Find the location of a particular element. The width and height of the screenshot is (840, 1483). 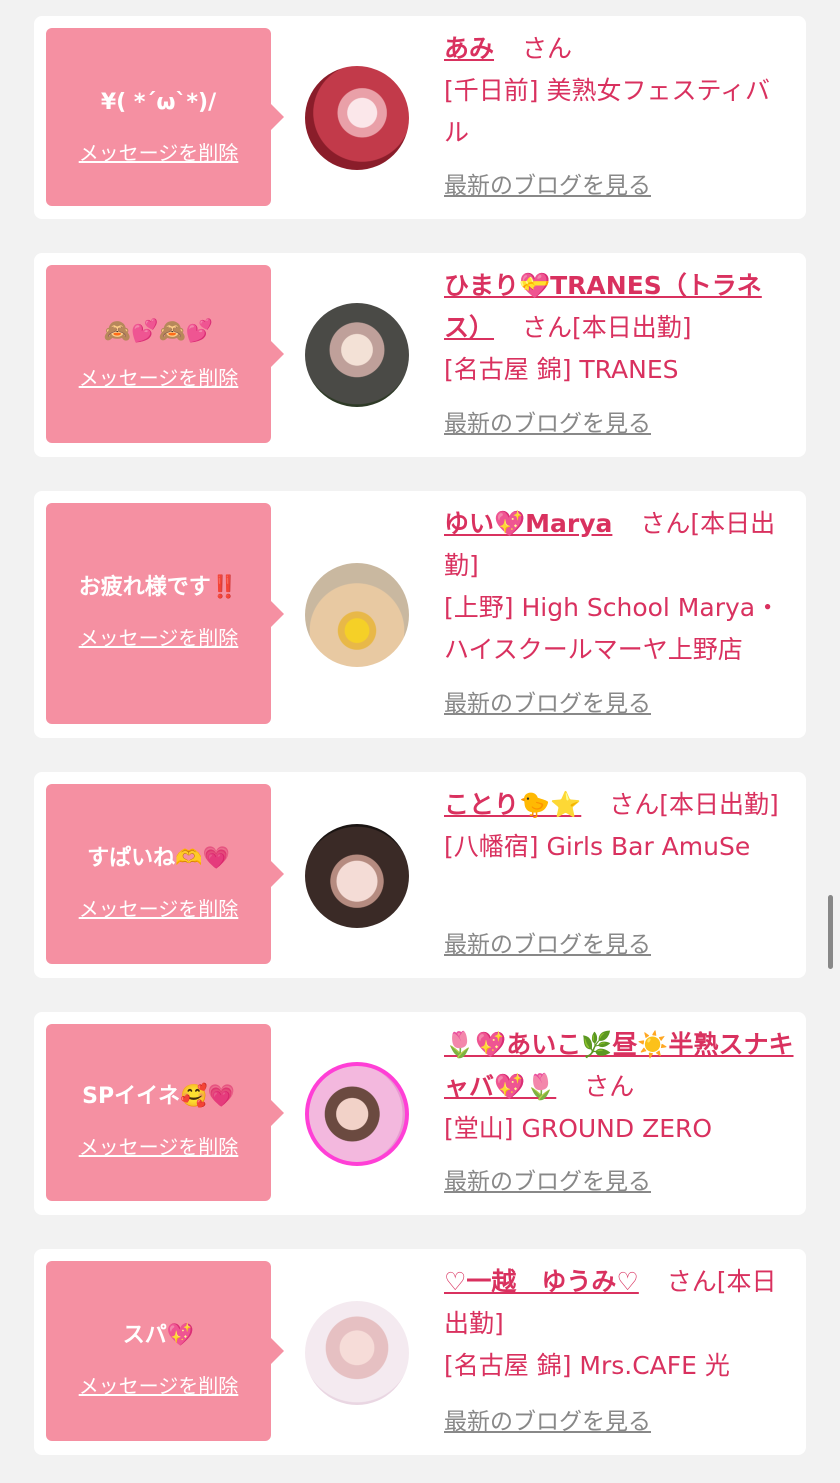

message-text: すぱいね🫶💗 is located at coordinates (158, 858).